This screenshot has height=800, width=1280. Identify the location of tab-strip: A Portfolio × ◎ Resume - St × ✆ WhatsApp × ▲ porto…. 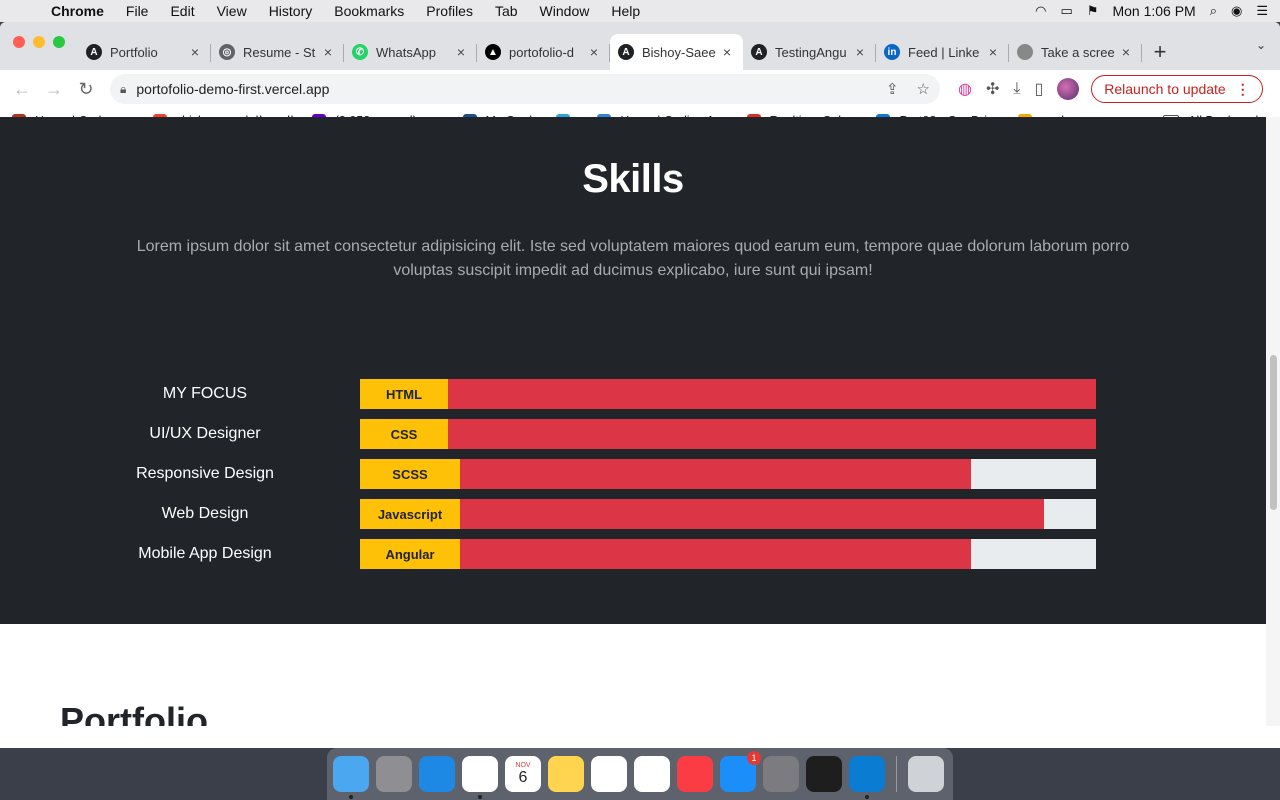
(640, 46).